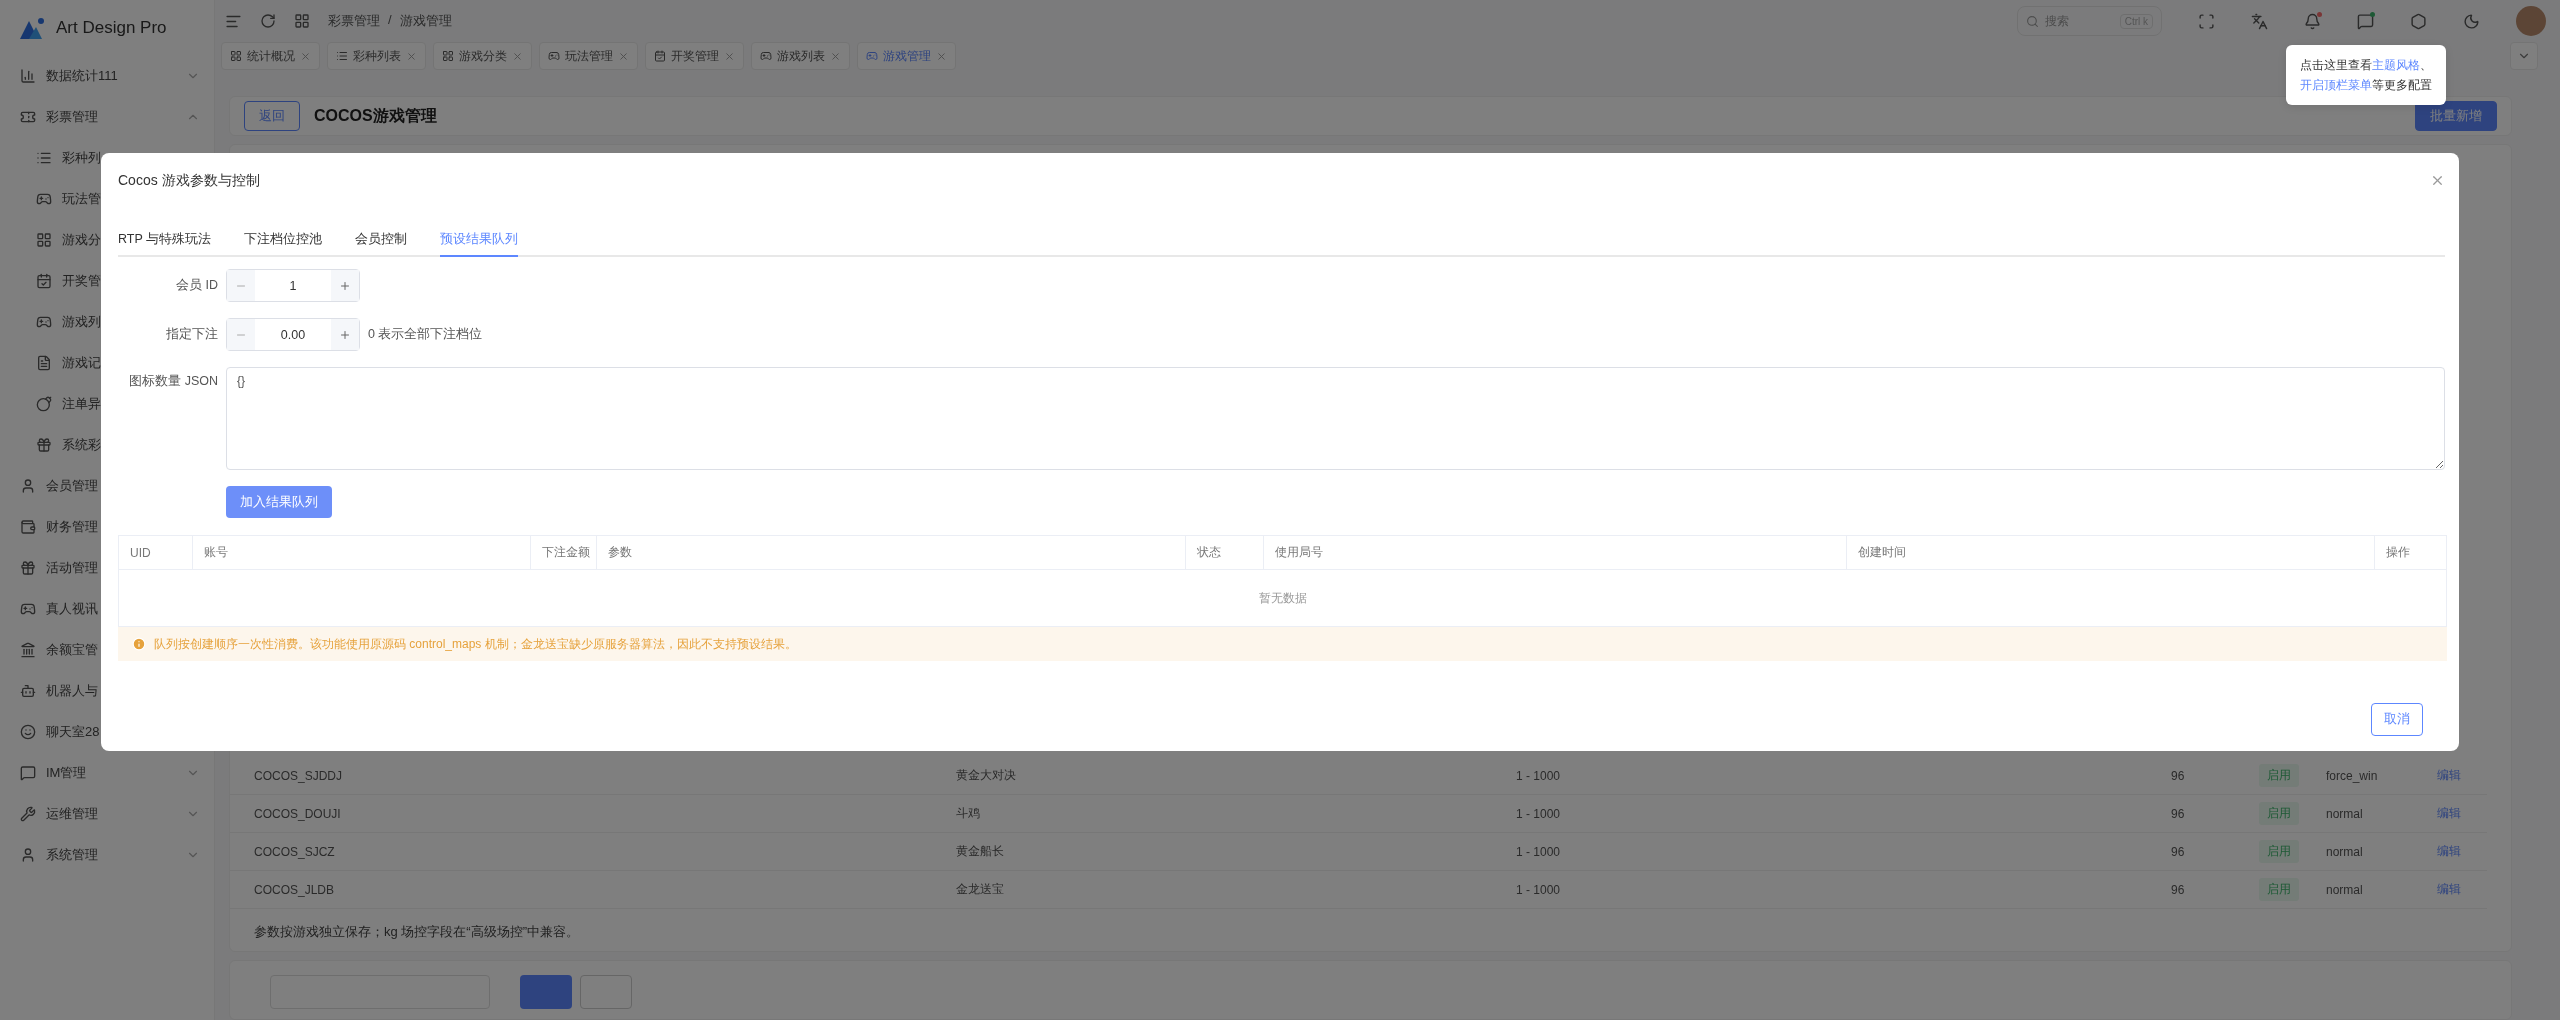  What do you see at coordinates (475, 644) in the screenshot?
I see `warning-text: 队列按创建顺序一次性消费。该功能使用原源码 control_maps 机制；金龙送宝缺少原服务器算法，因此不支持预设结果。` at bounding box center [475, 644].